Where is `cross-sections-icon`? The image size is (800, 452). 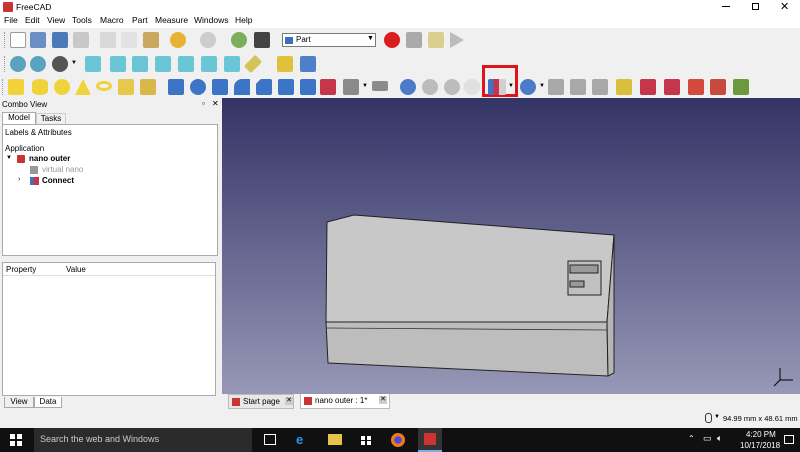
cross-sections-icon is located at coordinates (578, 87).